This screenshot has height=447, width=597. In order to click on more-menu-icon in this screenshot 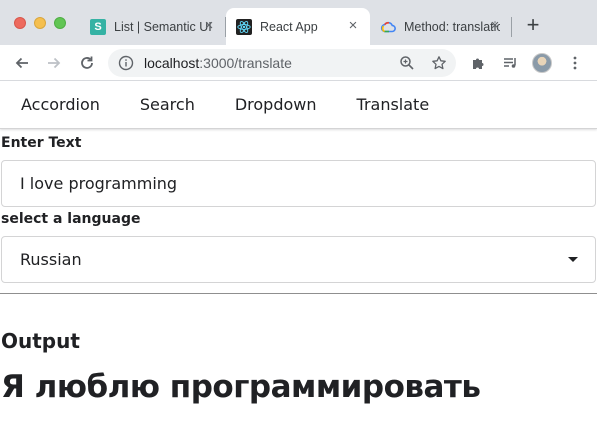, I will do `click(575, 63)`.